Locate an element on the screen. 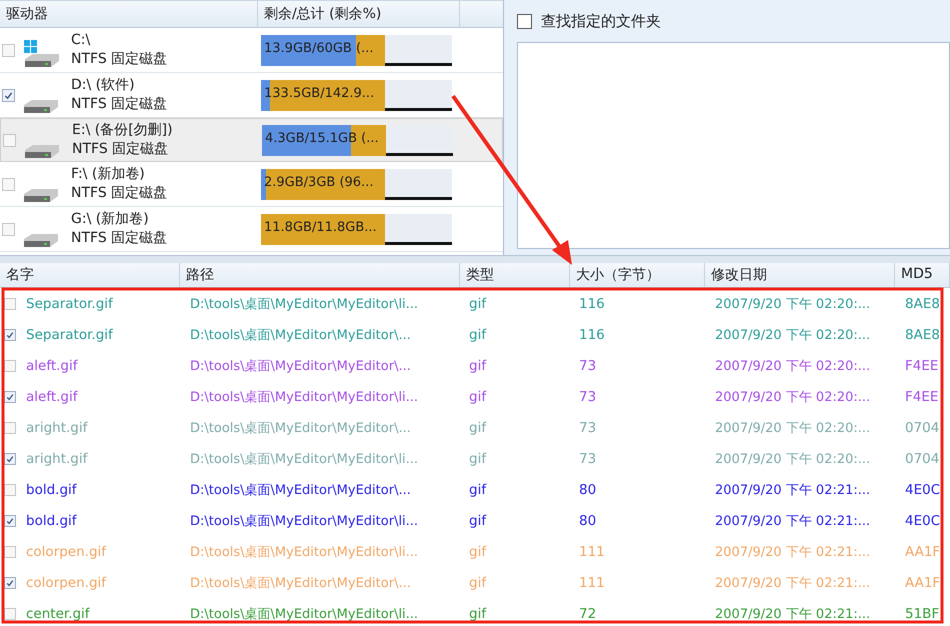 The width and height of the screenshot is (950, 626). md5-hash: AA1F is located at coordinates (923, 582).